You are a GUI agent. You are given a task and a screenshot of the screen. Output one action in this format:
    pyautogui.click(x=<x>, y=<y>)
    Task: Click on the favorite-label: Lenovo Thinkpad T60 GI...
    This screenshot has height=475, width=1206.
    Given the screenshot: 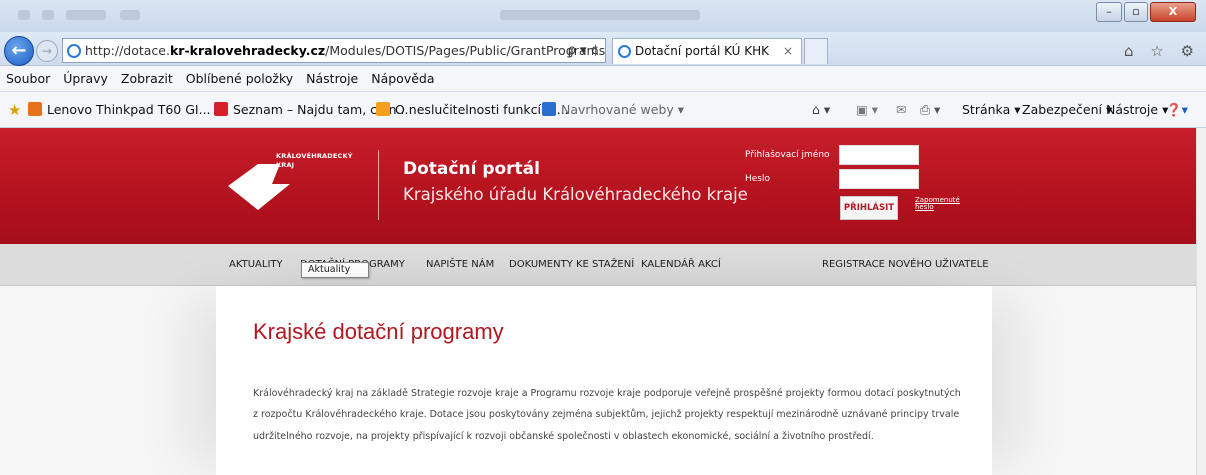 What is the action you would take?
    pyautogui.click(x=129, y=109)
    